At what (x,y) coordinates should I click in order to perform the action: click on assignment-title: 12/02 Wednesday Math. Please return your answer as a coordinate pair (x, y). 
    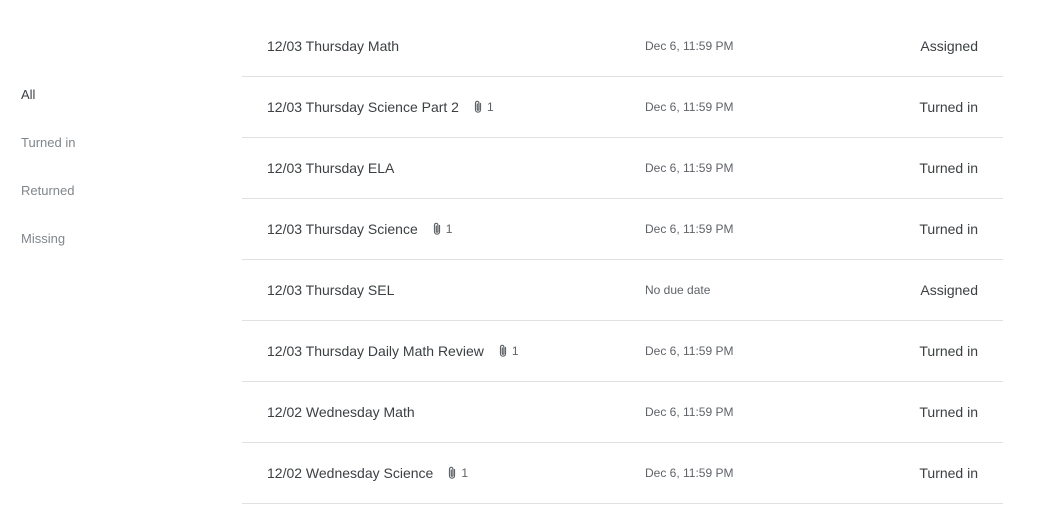
    Looking at the image, I should click on (341, 412).